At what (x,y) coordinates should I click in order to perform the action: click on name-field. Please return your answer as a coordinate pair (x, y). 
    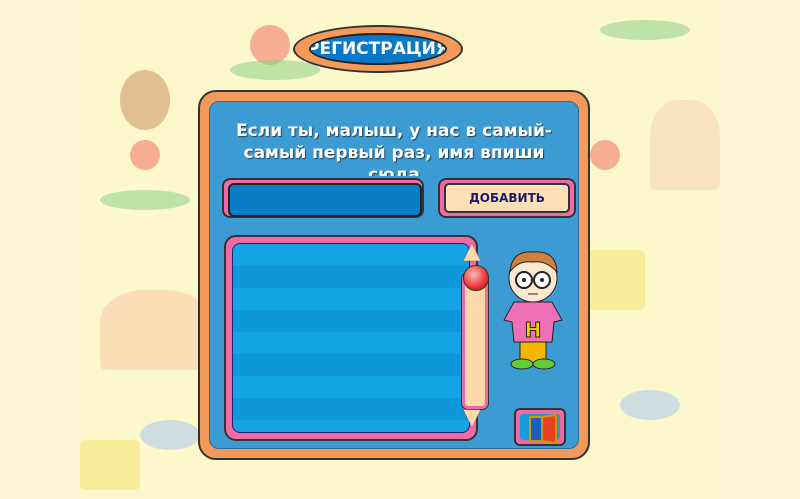
    Looking at the image, I should click on (323, 198).